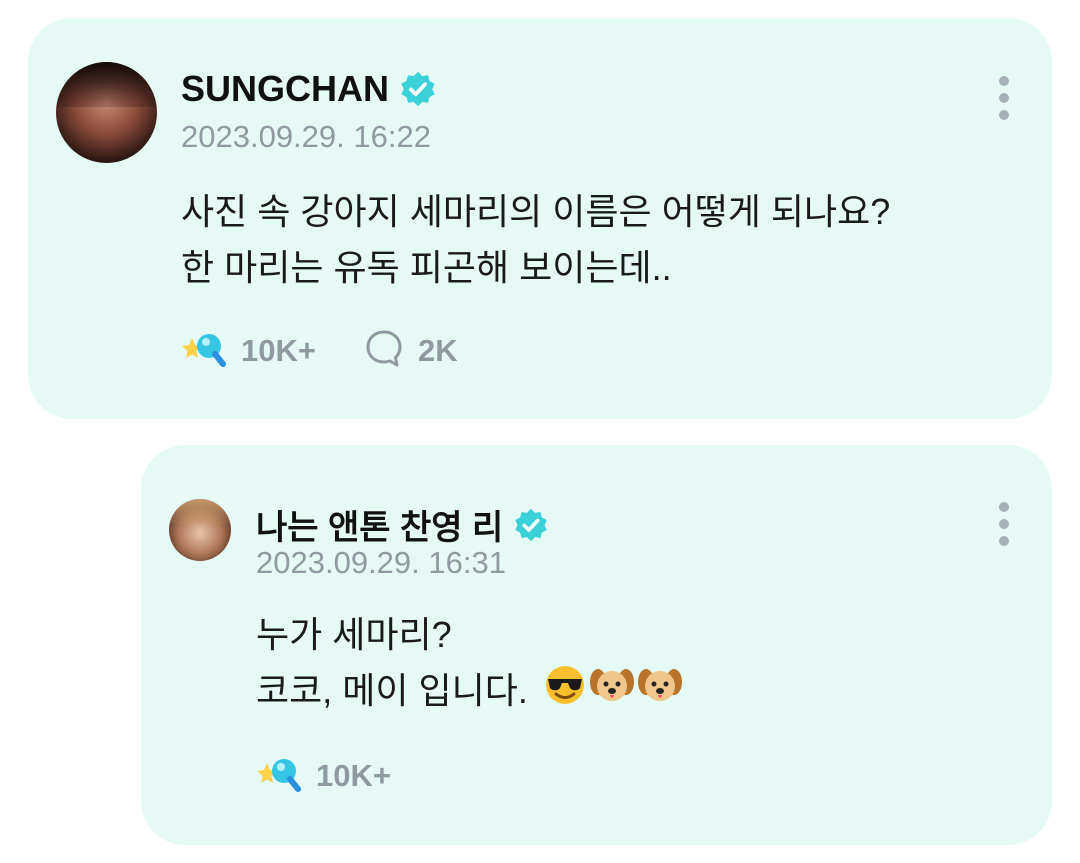 The height and width of the screenshot is (863, 1080). What do you see at coordinates (379, 524) in the screenshot?
I see `reply-author-name: 나는 앤톤 찬영 리` at bounding box center [379, 524].